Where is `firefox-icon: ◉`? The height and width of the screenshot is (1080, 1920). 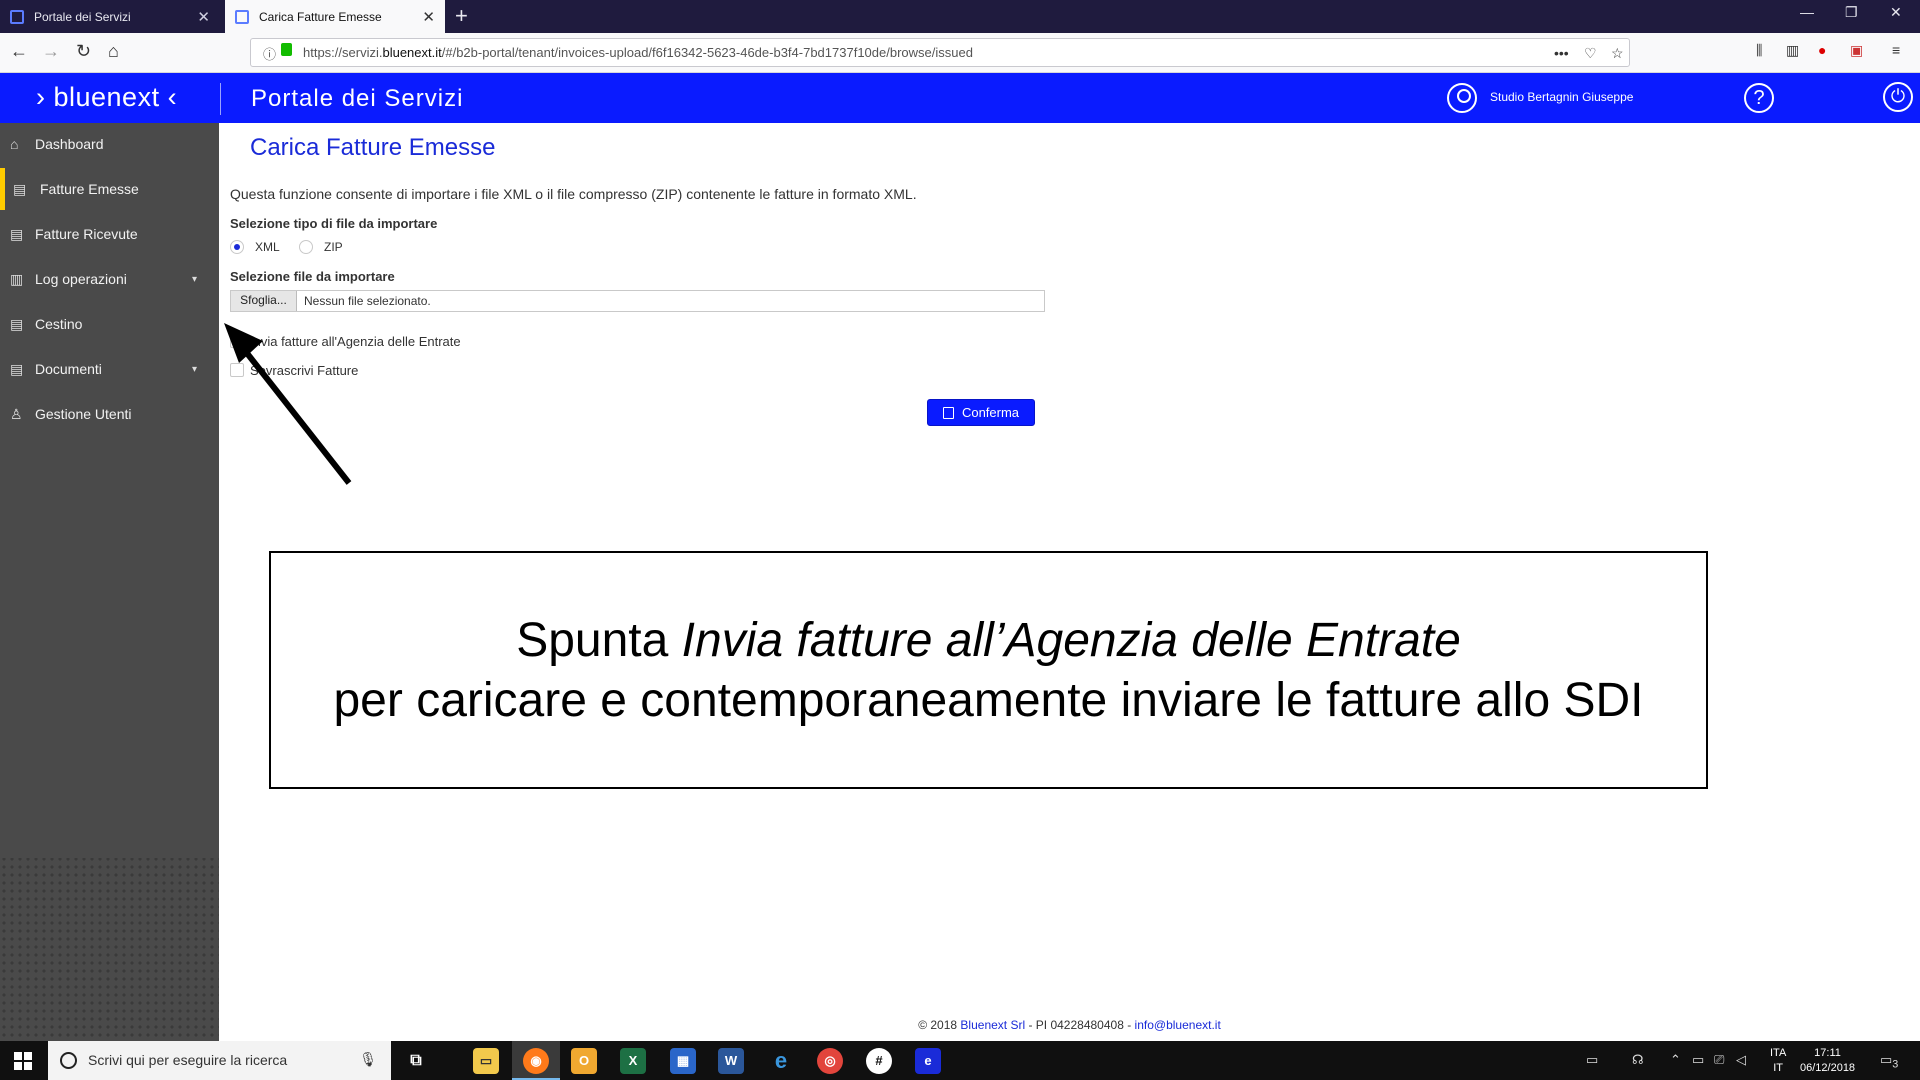
firefox-icon: ◉ is located at coordinates (536, 1061).